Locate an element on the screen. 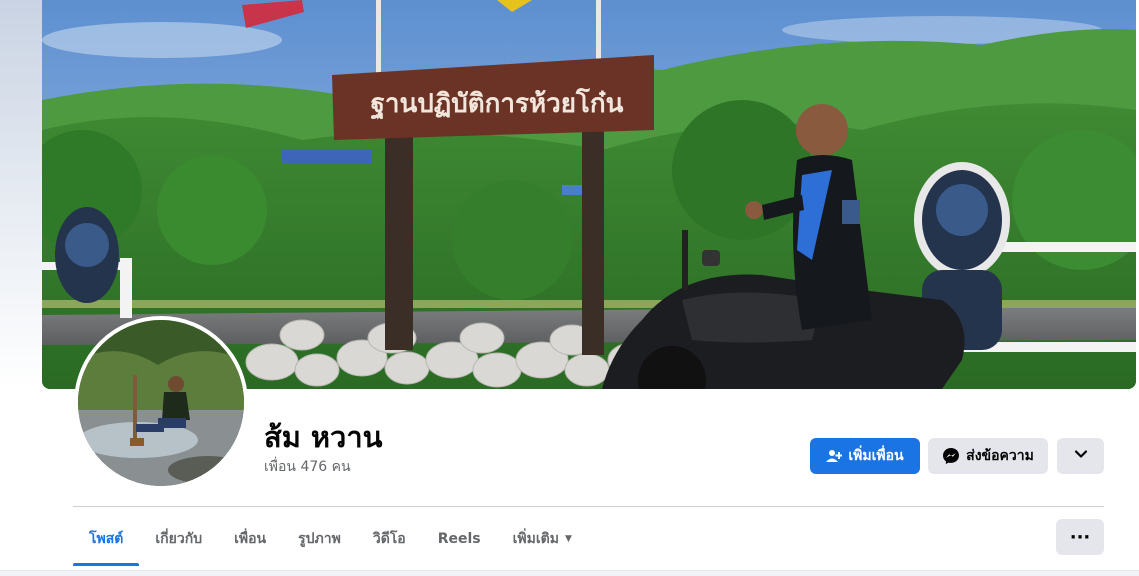  chevron-down-icon is located at coordinates (1081, 456).